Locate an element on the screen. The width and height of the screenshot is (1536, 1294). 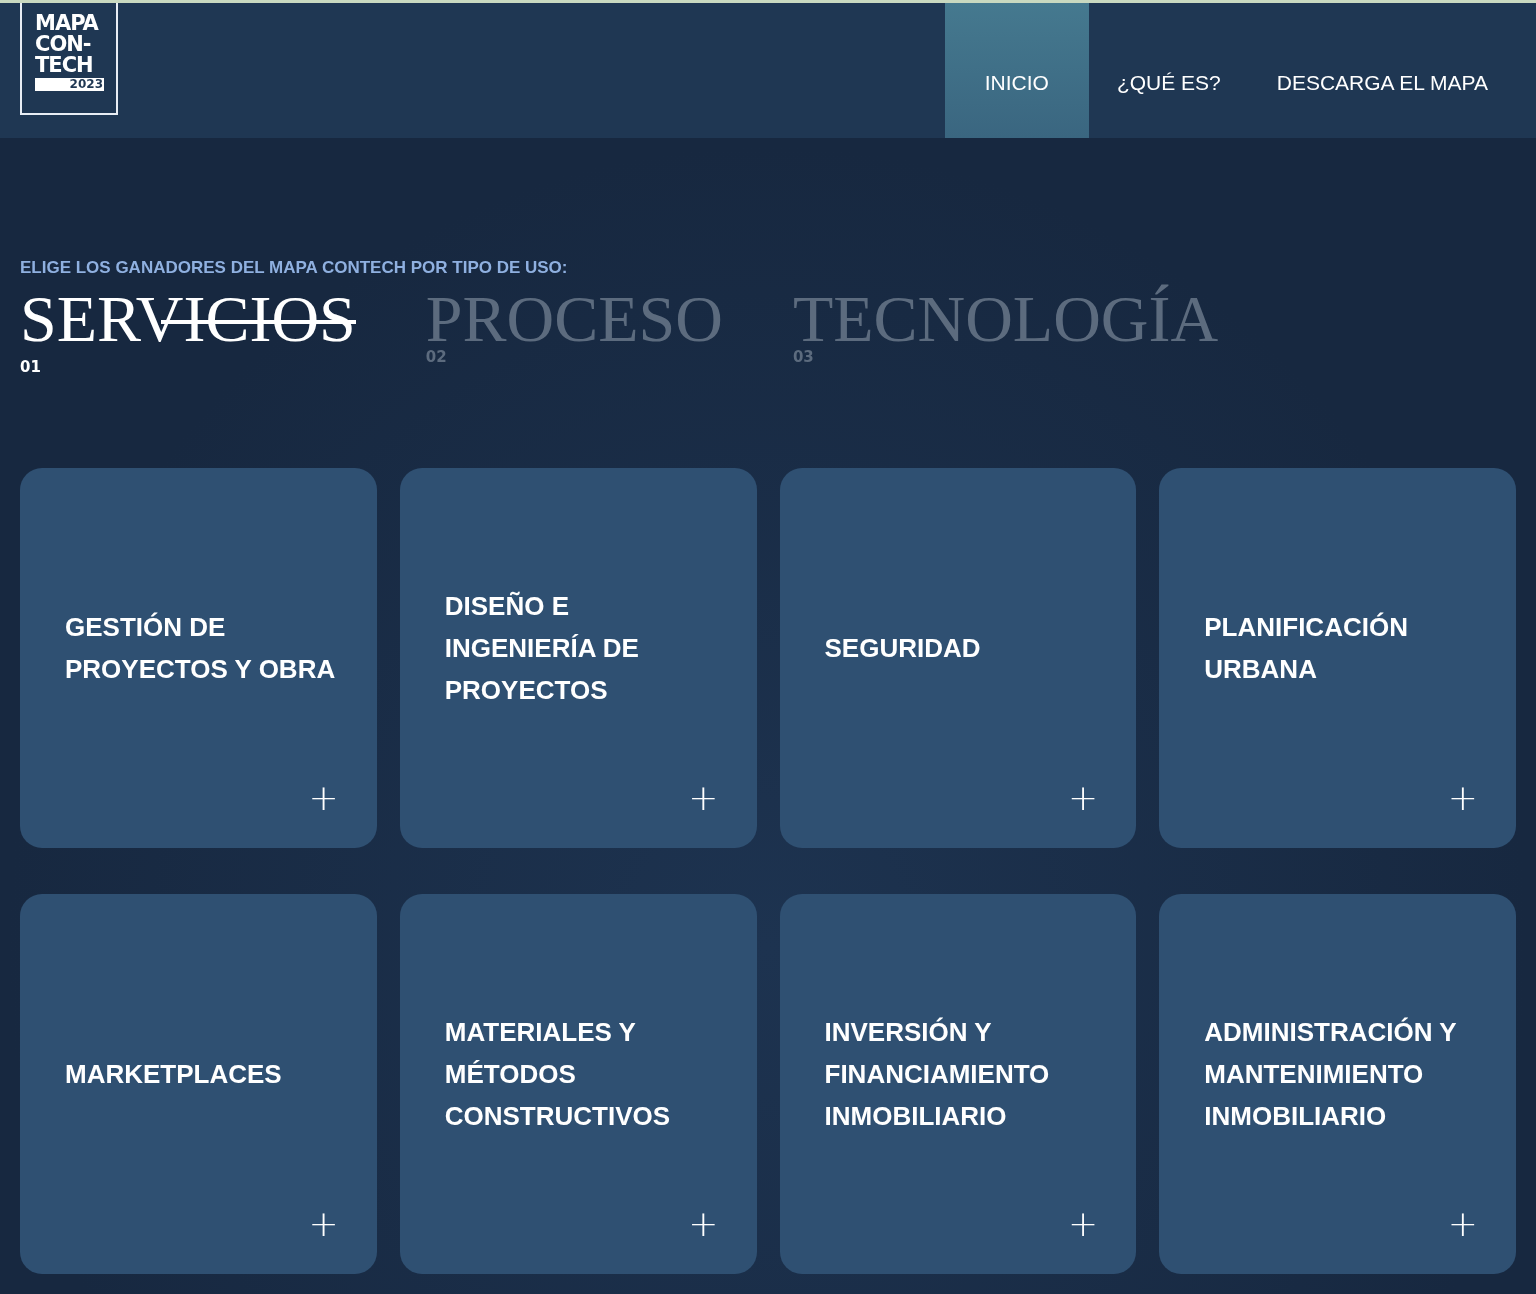
category-card: INVERSIÓN Y FINANCIAMIENTO INMOBILIARIO + is located at coordinates (958, 1084).